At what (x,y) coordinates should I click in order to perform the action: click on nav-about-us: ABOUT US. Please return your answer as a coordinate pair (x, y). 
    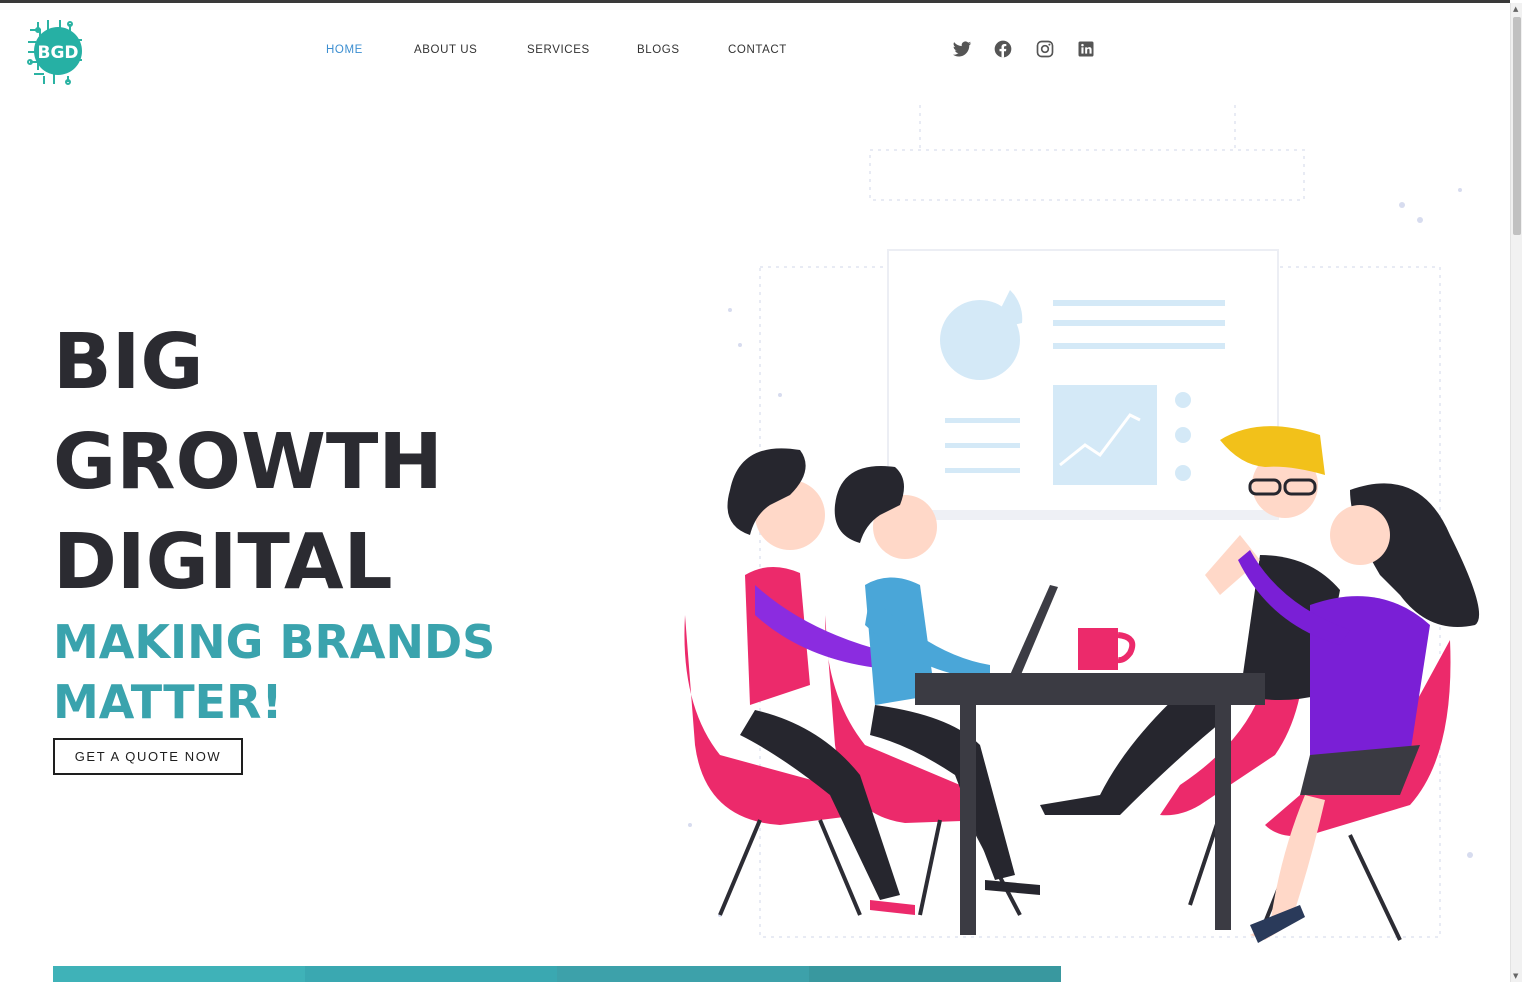
    Looking at the image, I should click on (445, 50).